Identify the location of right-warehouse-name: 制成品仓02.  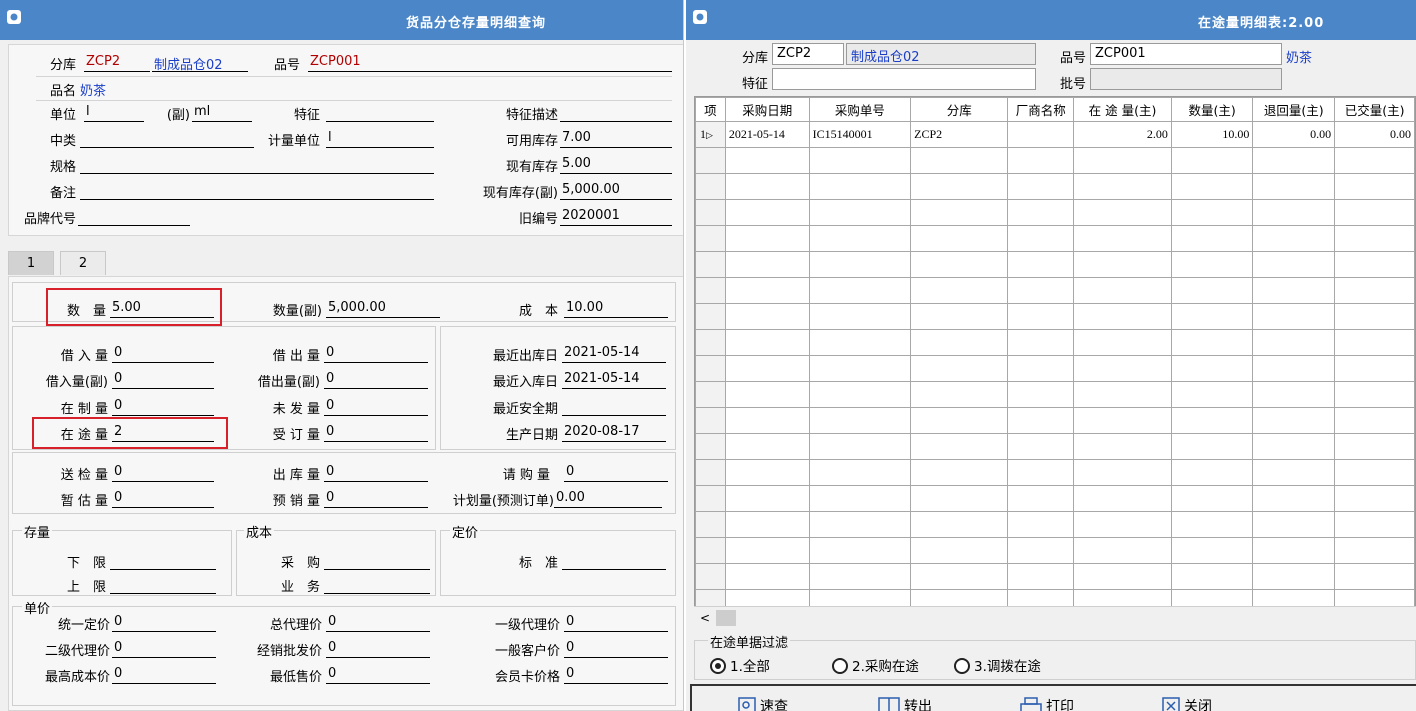
(941, 54).